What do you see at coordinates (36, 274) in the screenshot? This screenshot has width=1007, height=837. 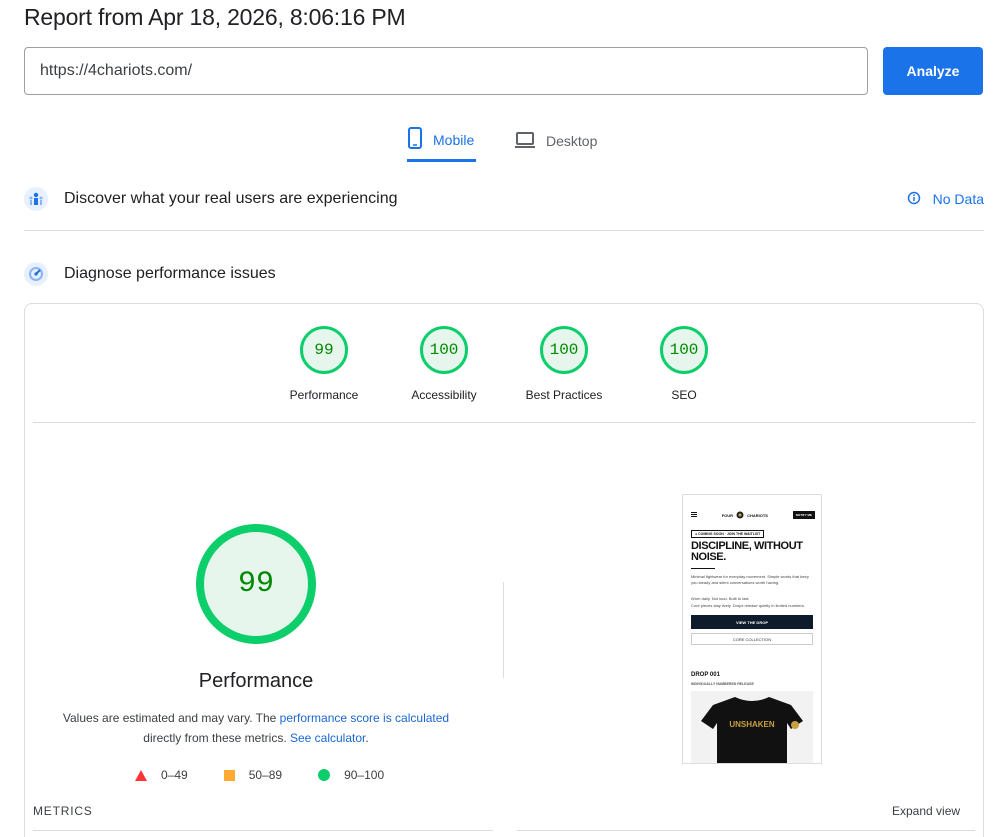 I see `gauge-icon` at bounding box center [36, 274].